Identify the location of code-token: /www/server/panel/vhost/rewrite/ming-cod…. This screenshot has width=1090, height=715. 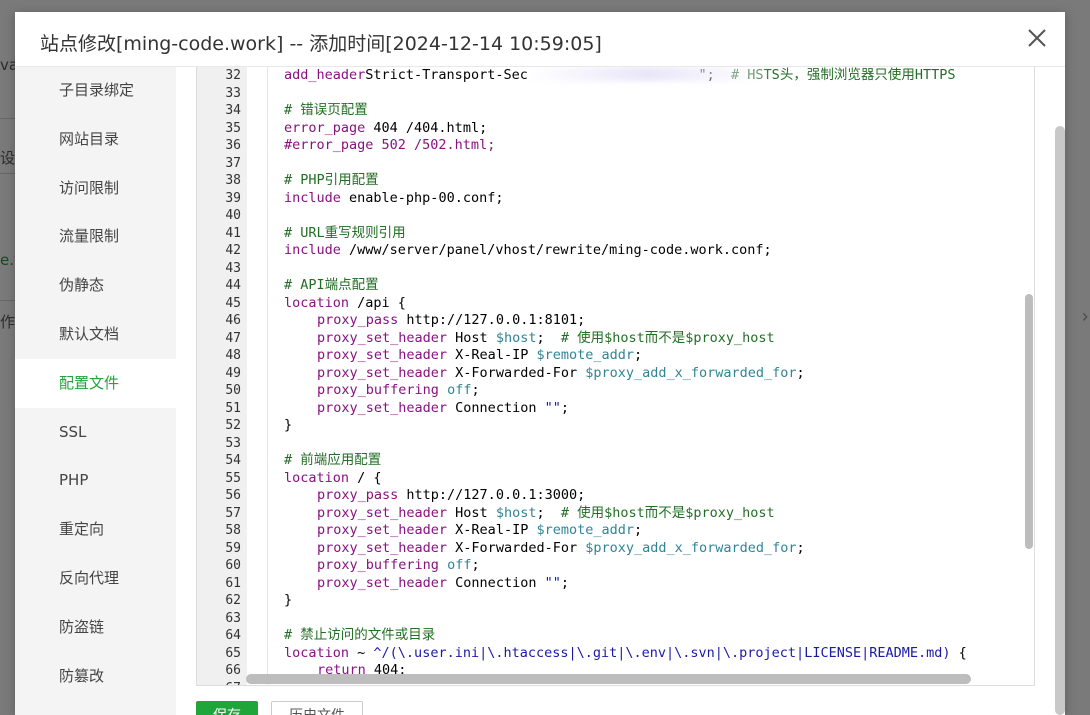
(556, 250).